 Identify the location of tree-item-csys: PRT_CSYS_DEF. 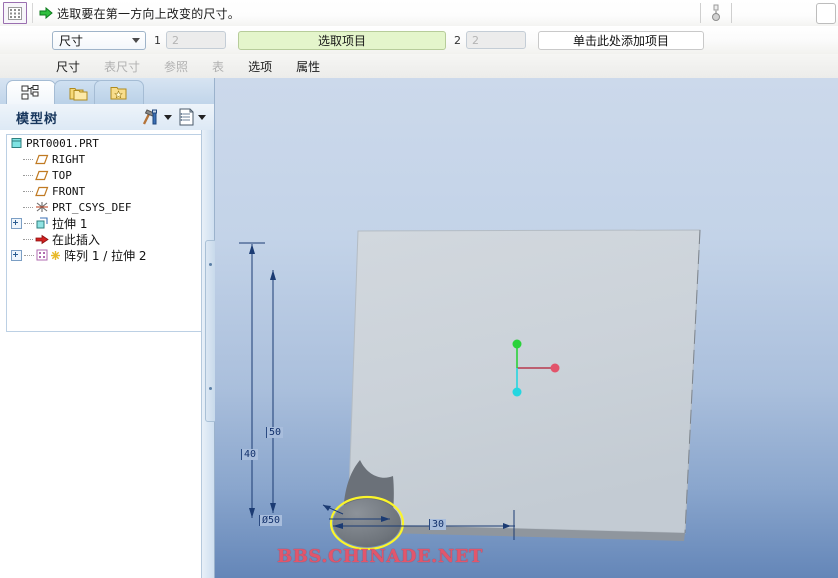
(105, 207).